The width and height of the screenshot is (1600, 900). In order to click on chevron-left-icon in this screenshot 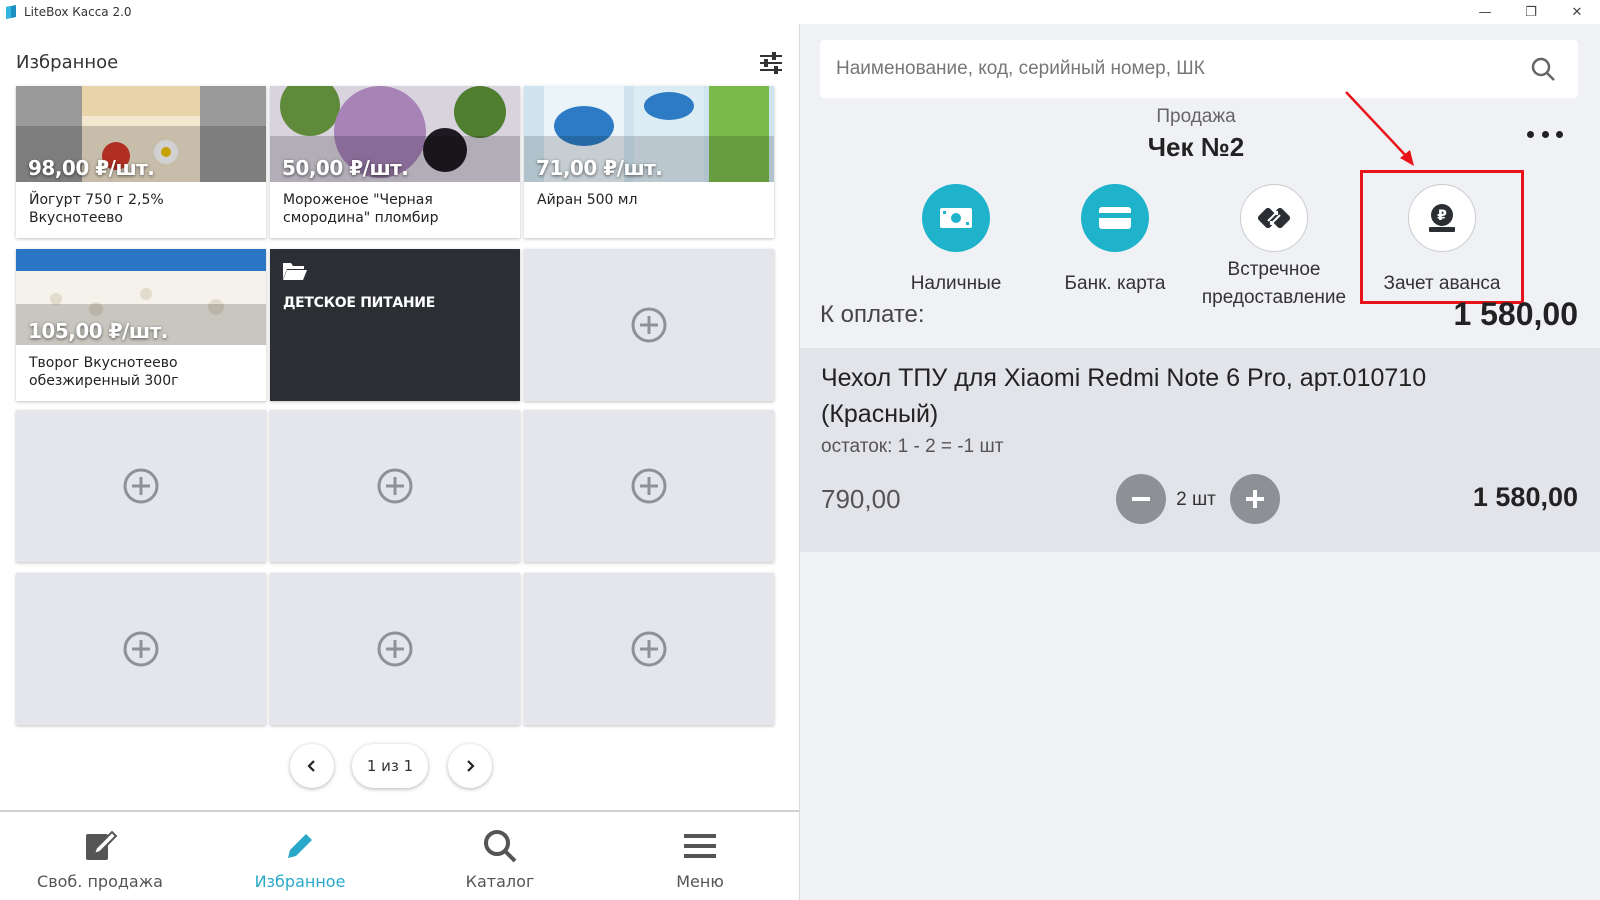, I will do `click(311, 766)`.